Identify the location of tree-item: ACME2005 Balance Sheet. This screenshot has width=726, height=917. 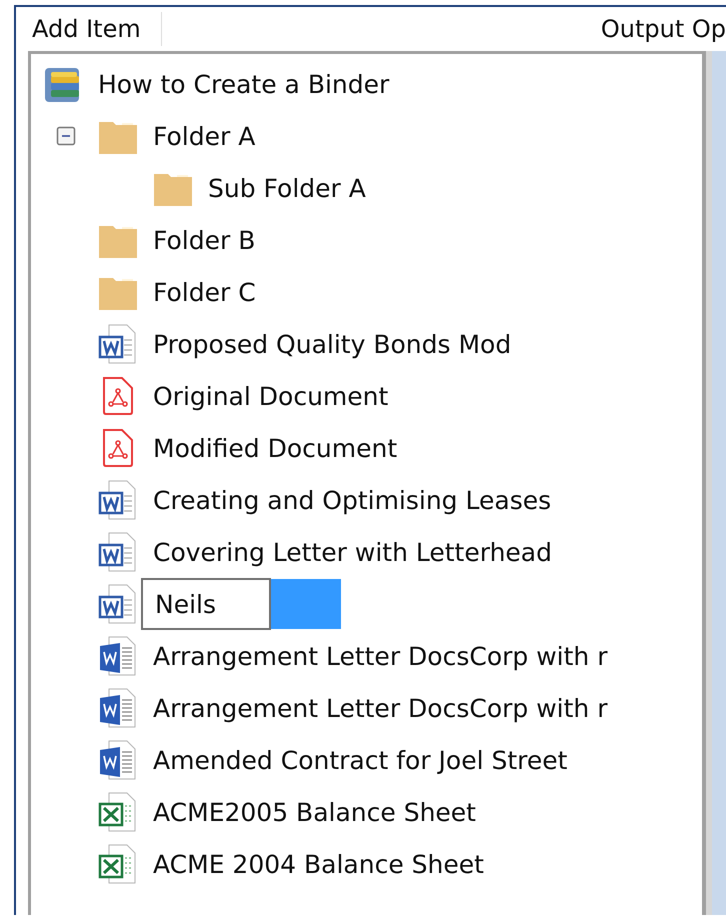
(314, 812).